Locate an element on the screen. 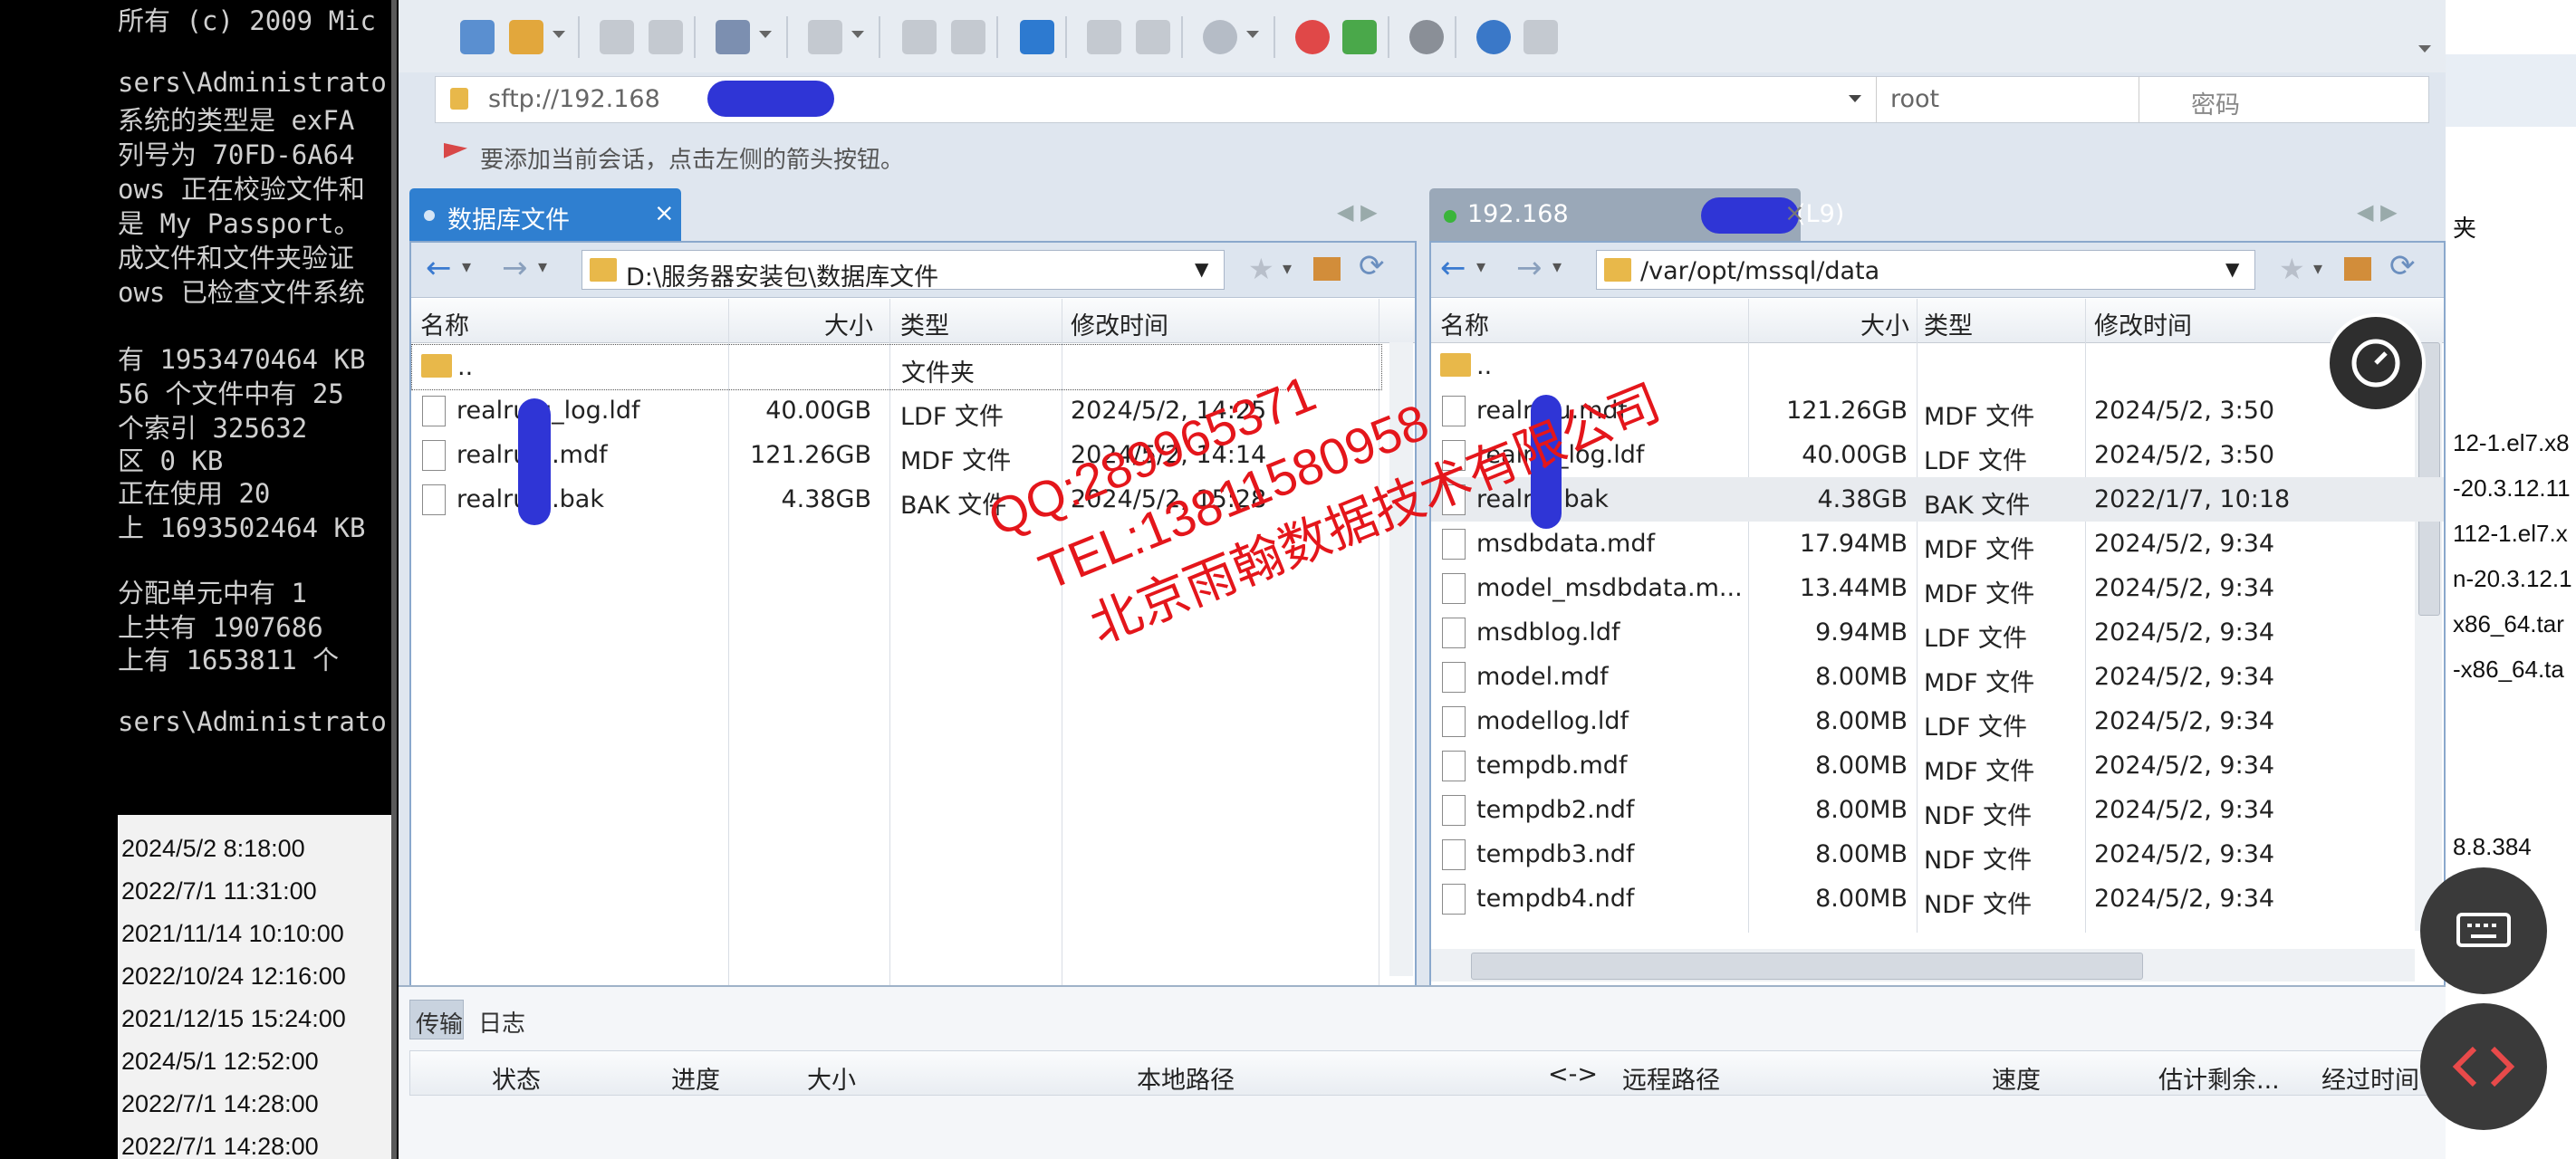 The image size is (2576, 1159). tab-scroll-left-icon: ◀ ▶ is located at coordinates (1357, 212).